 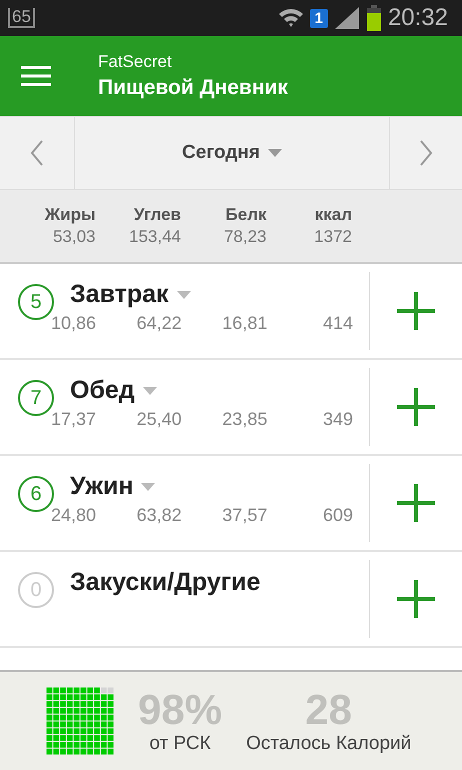 What do you see at coordinates (80, 721) in the screenshot?
I see `progress-grid` at bounding box center [80, 721].